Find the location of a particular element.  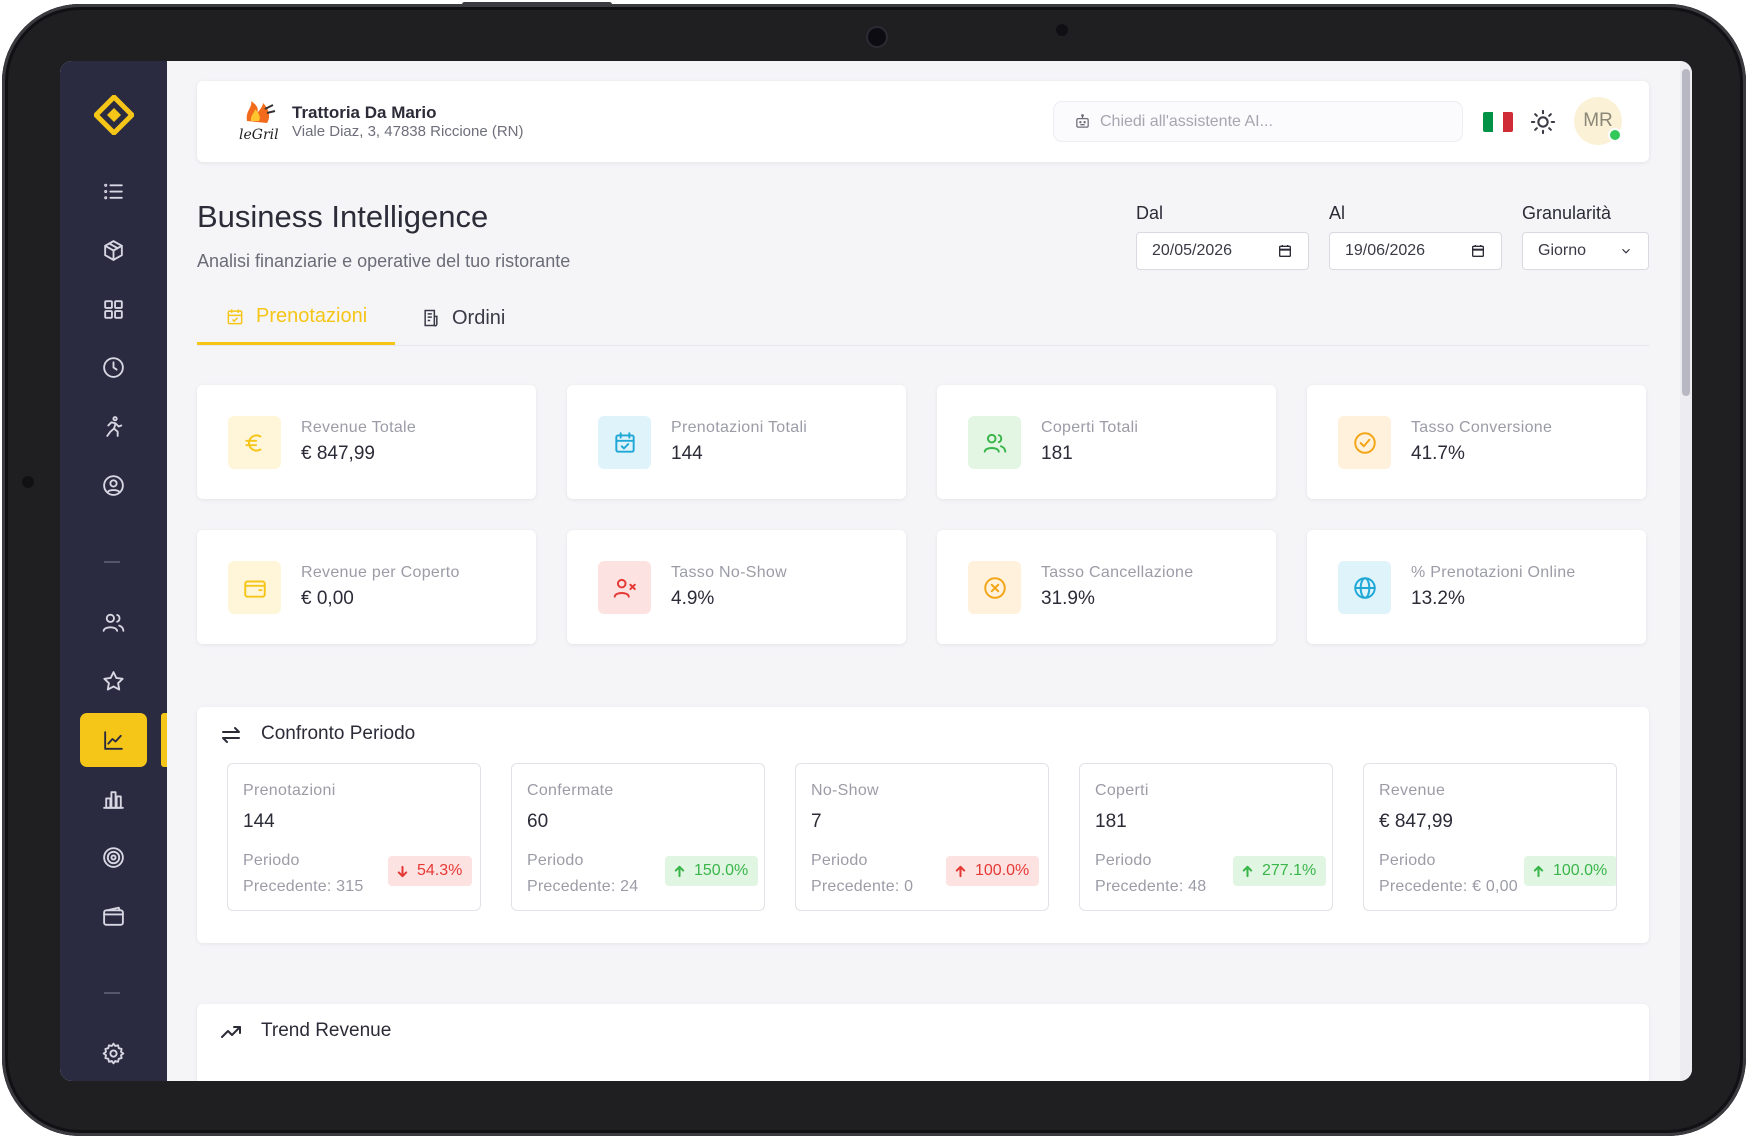

sidebar-item-wallet is located at coordinates (113, 916).